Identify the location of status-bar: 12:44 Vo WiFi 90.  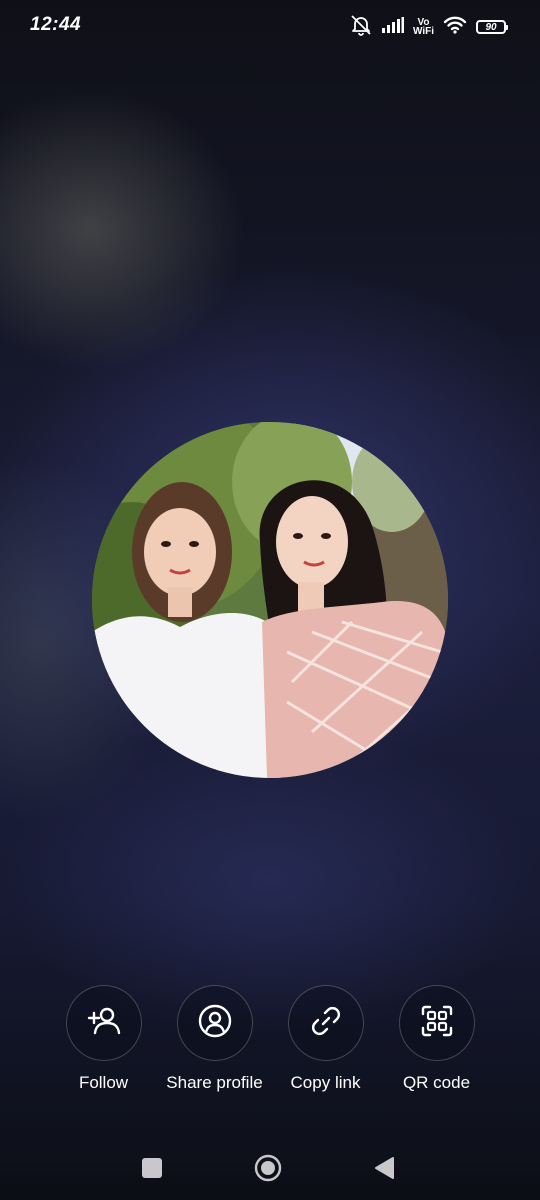
(270, 27).